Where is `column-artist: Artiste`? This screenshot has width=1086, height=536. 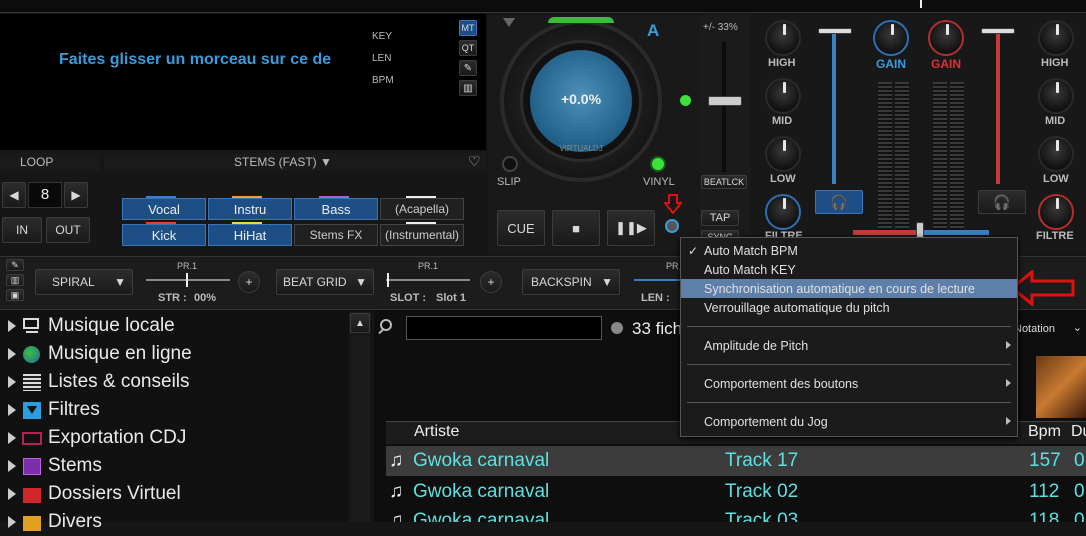
column-artist: Artiste is located at coordinates (436, 432).